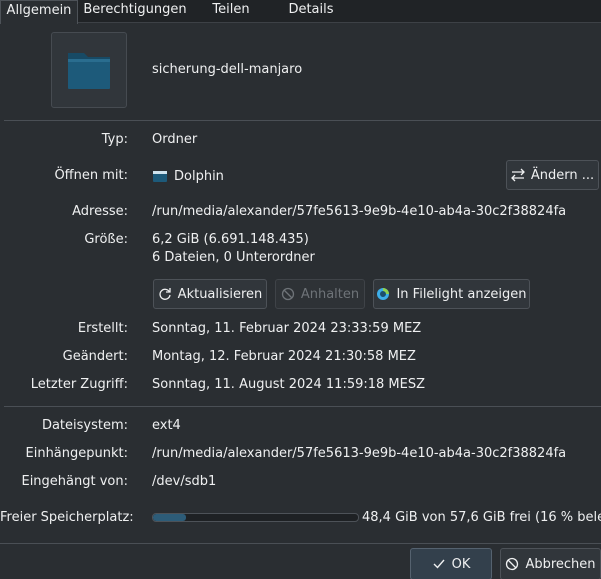  I want to click on folder-icon-button, so click(89, 70).